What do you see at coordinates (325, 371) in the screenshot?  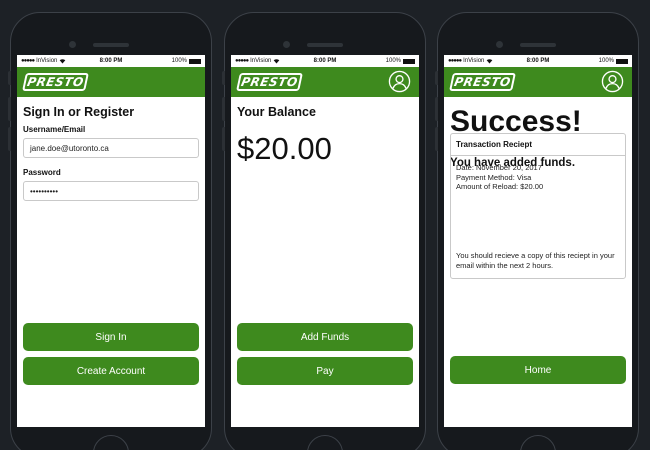 I see `pay-button: Pay` at bounding box center [325, 371].